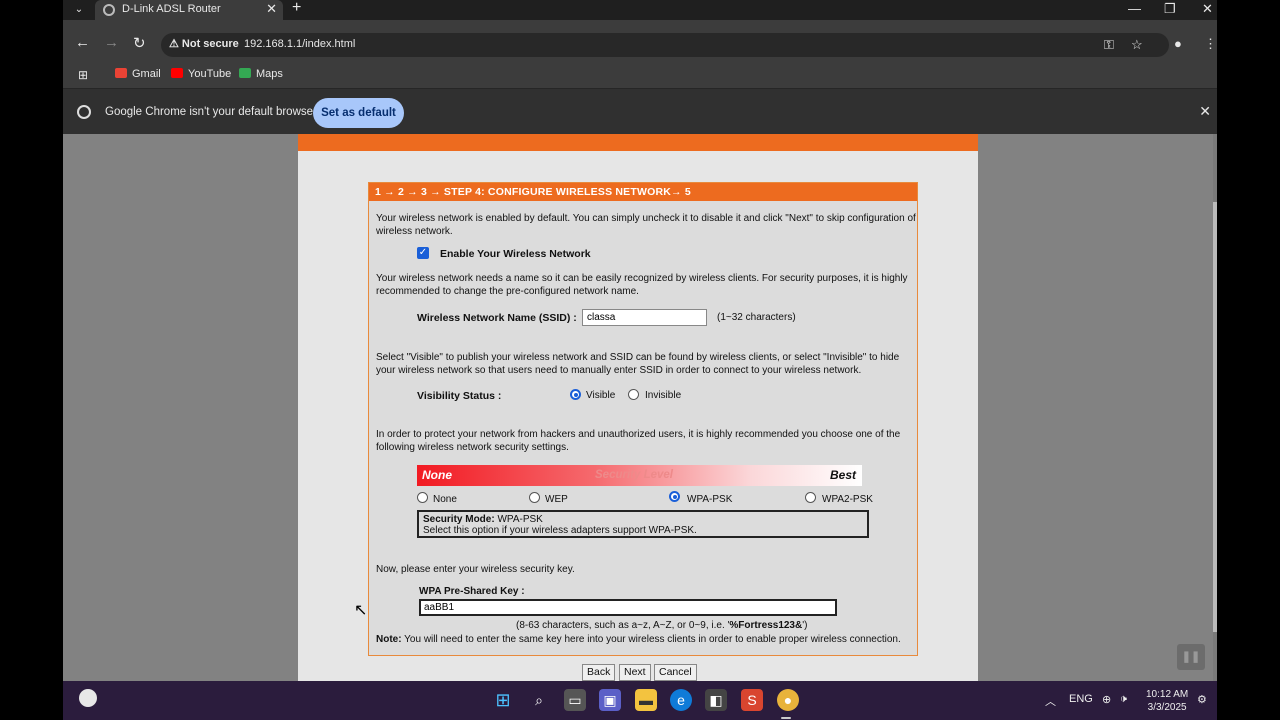 The height and width of the screenshot is (720, 1280). Describe the element at coordinates (638, 142) in the screenshot. I see `header-band` at that location.